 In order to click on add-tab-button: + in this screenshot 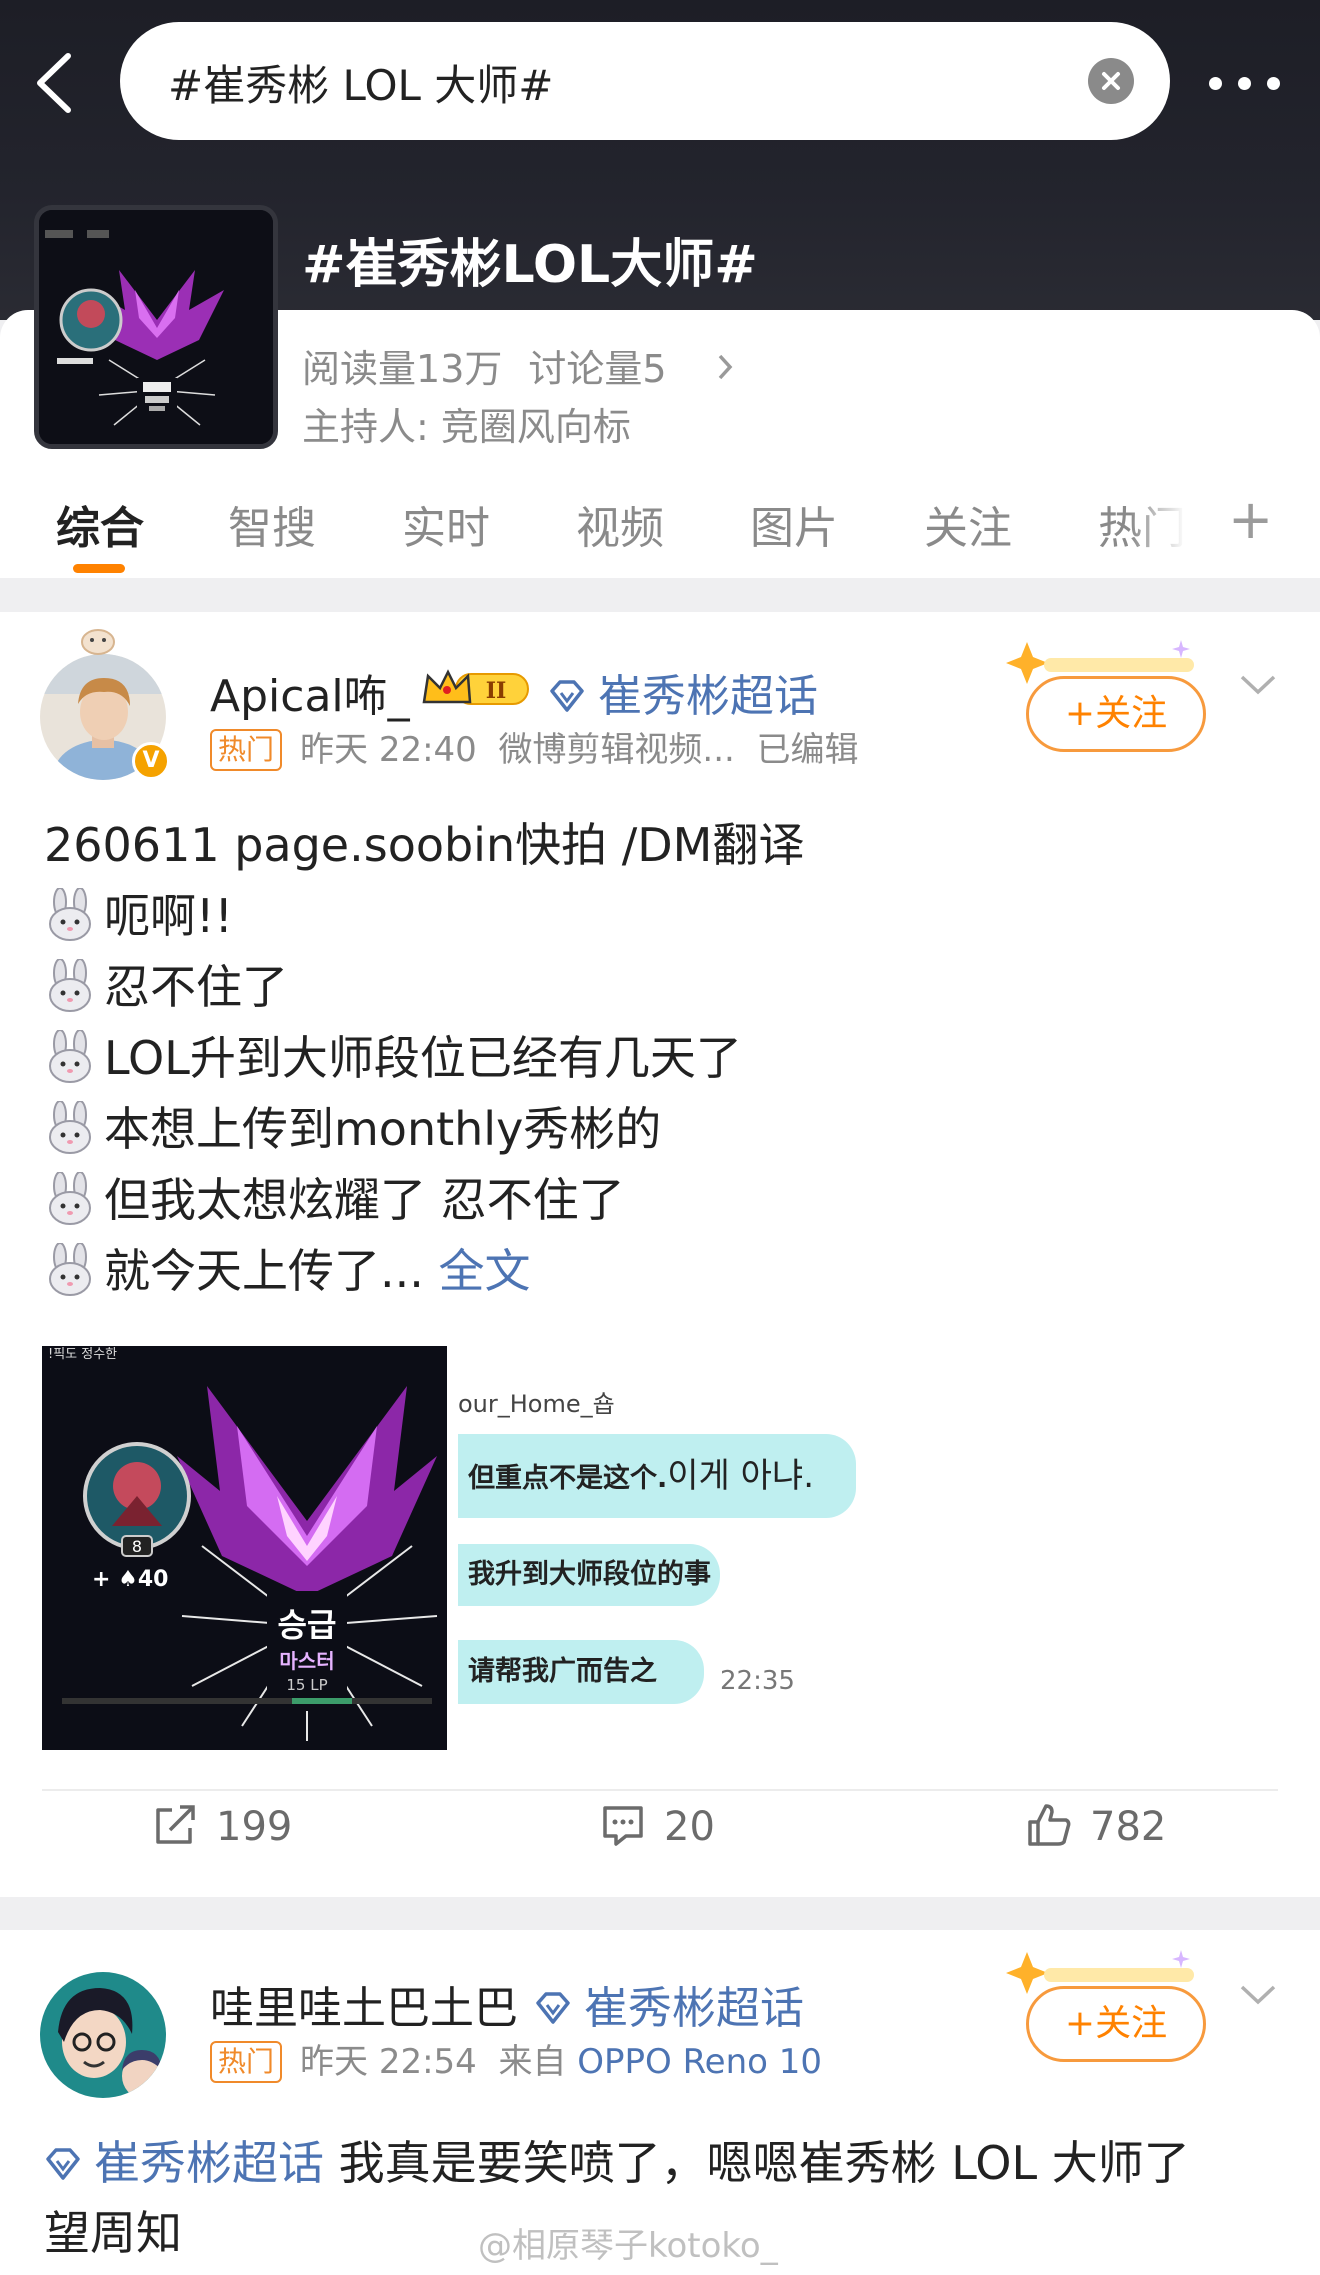, I will do `click(1250, 519)`.